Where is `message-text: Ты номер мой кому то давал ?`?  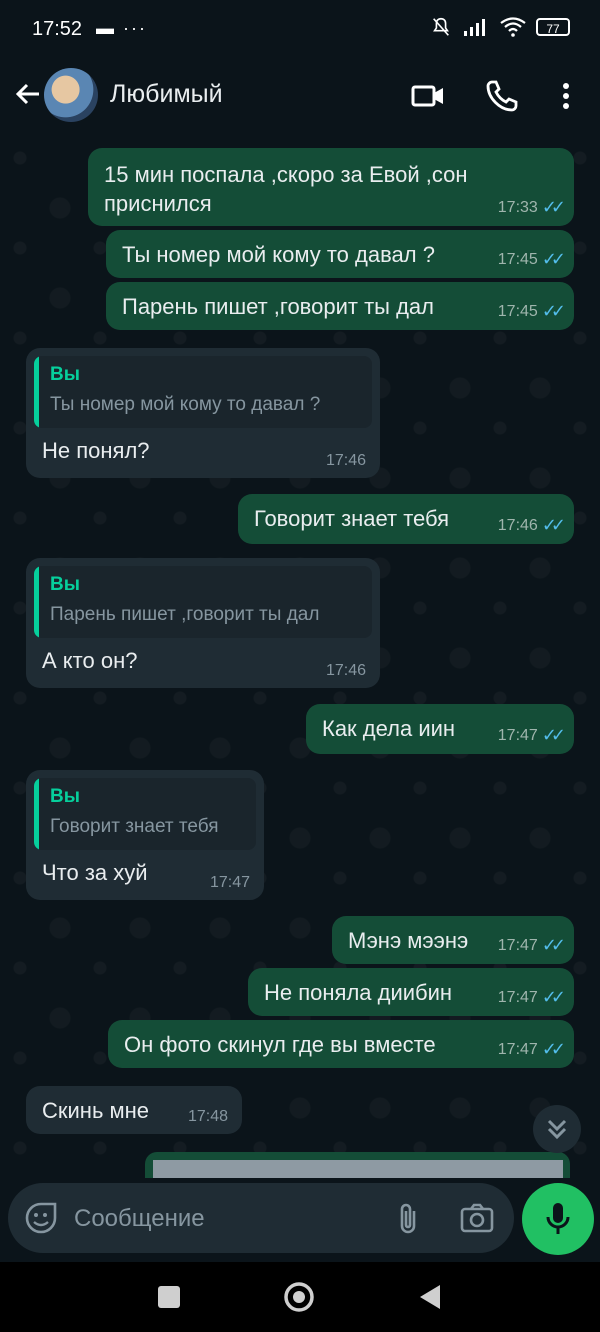 message-text: Ты номер мой кому то давал ? is located at coordinates (278, 254).